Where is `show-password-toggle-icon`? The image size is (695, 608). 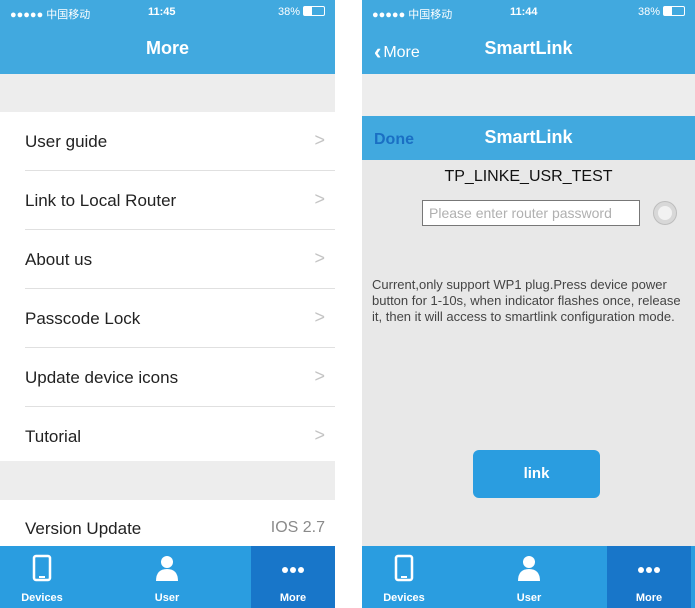
show-password-toggle-icon is located at coordinates (665, 213).